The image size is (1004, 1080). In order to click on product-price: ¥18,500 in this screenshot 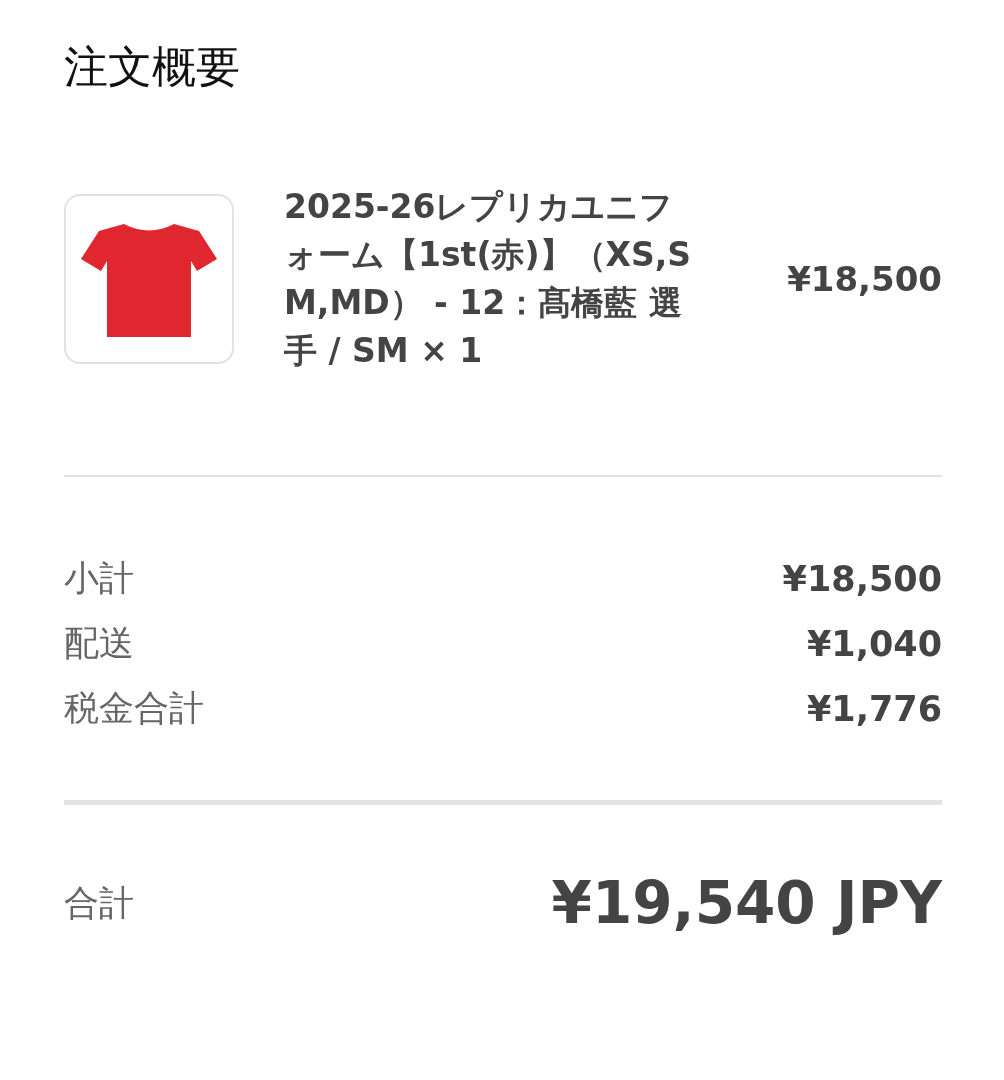, I will do `click(864, 279)`.